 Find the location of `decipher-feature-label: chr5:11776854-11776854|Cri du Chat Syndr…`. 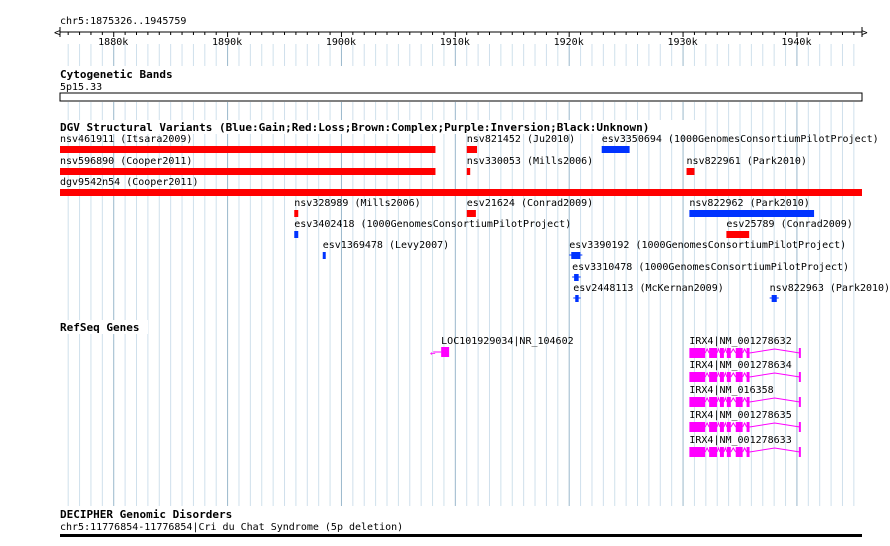

decipher-feature-label: chr5:11776854-11776854|Cri du Chat Syndr… is located at coordinates (231, 527).